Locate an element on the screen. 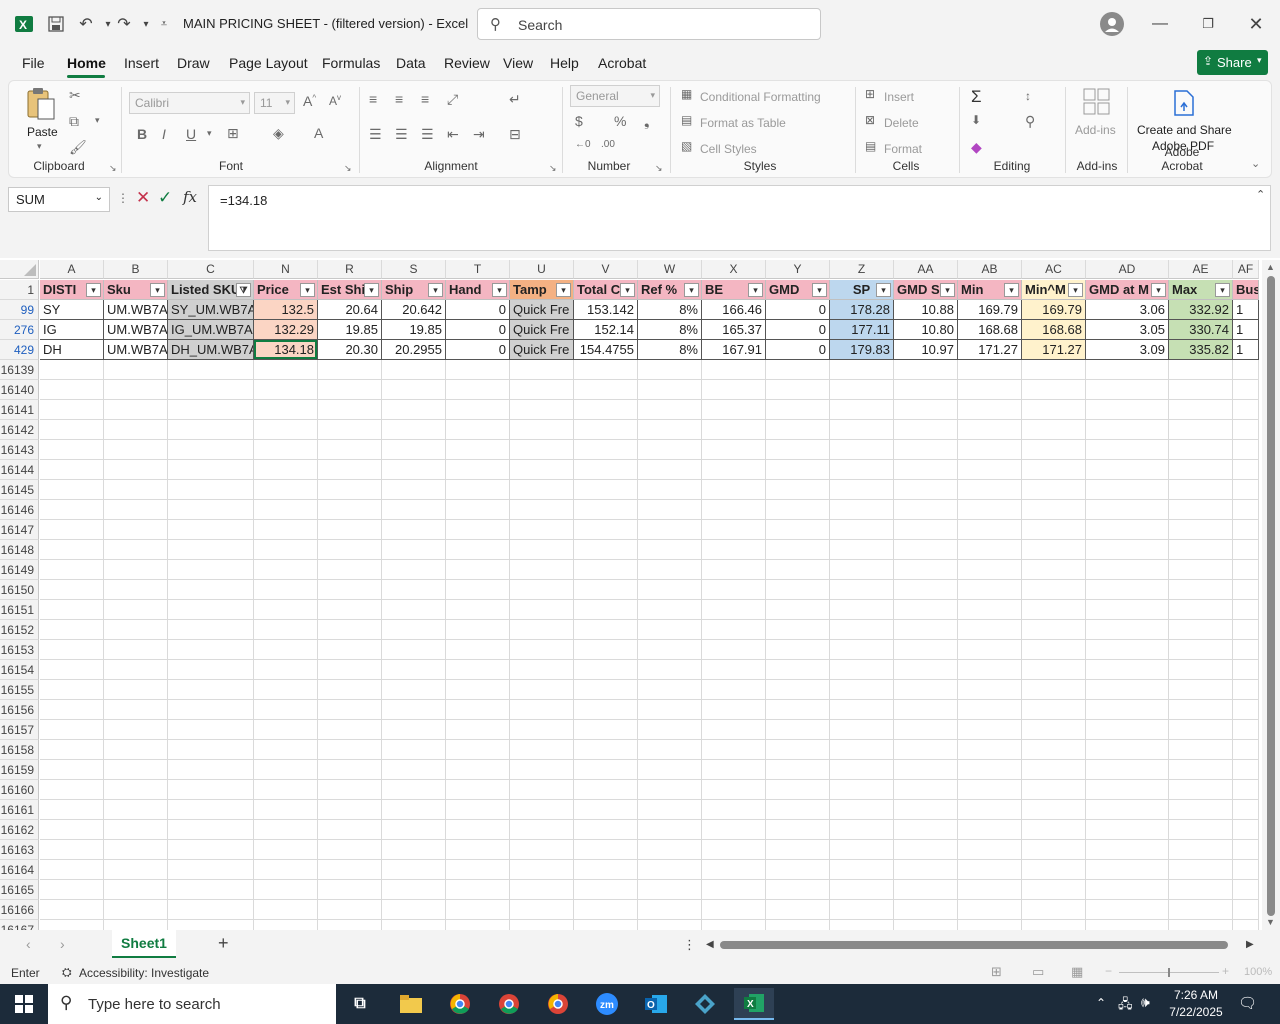  fill-color-icon: ◈ is located at coordinates (278, 133).